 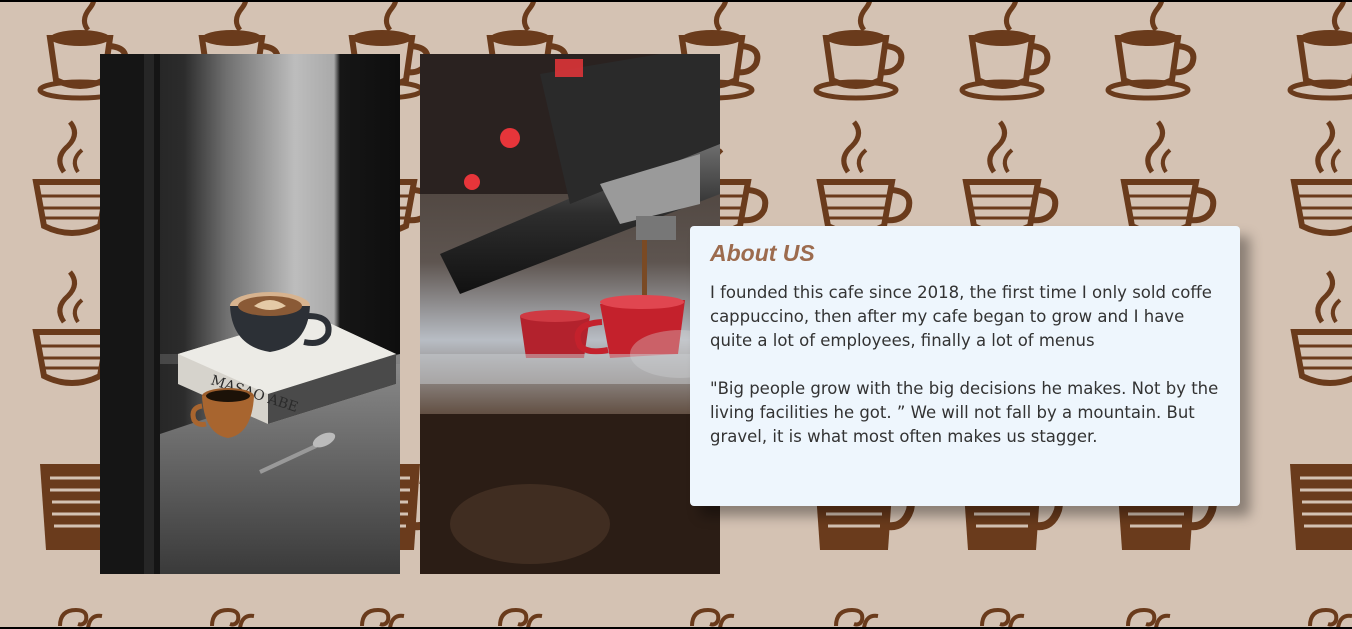 What do you see at coordinates (762, 253) in the screenshot?
I see `about-title: About US` at bounding box center [762, 253].